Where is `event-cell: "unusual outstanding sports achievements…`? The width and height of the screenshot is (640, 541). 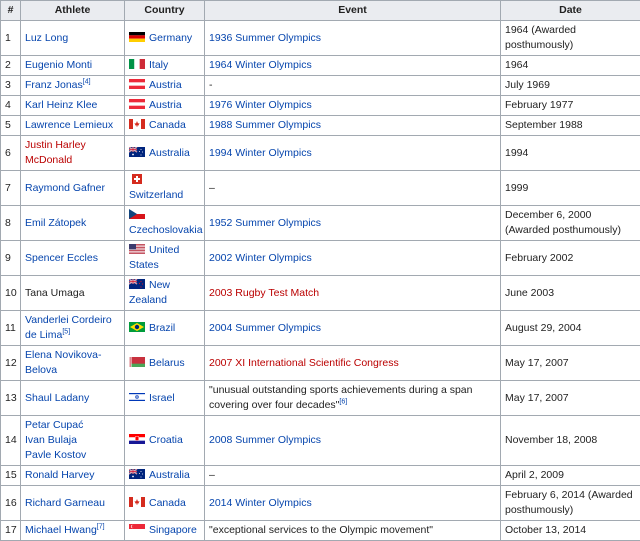
event-cell: "unusual outstanding sports achievements… is located at coordinates (353, 398).